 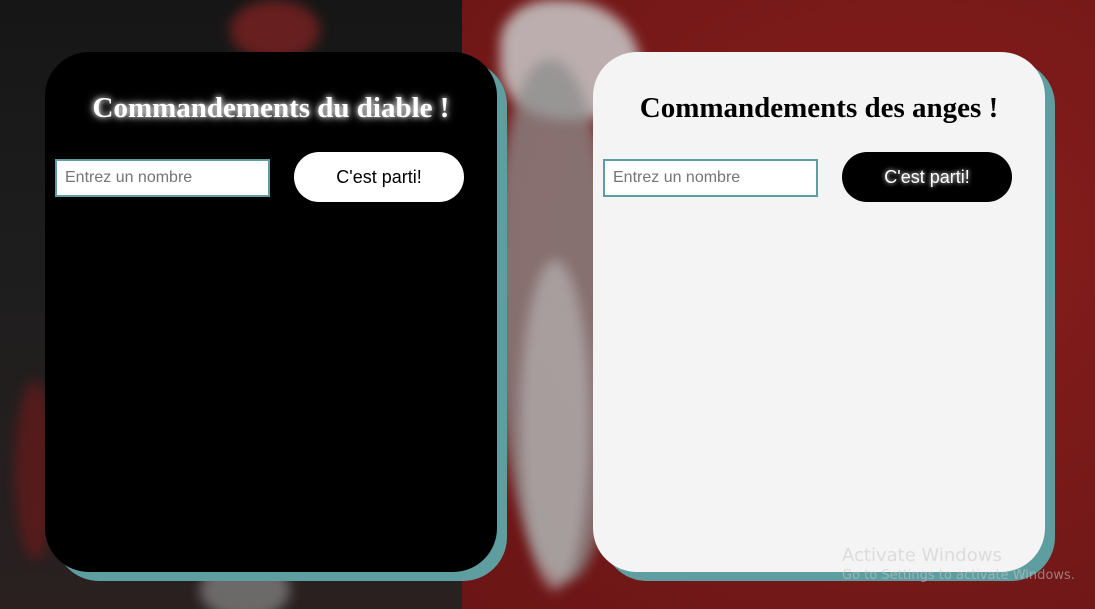 What do you see at coordinates (379, 177) in the screenshot?
I see `devil-go-button: C'est parti!` at bounding box center [379, 177].